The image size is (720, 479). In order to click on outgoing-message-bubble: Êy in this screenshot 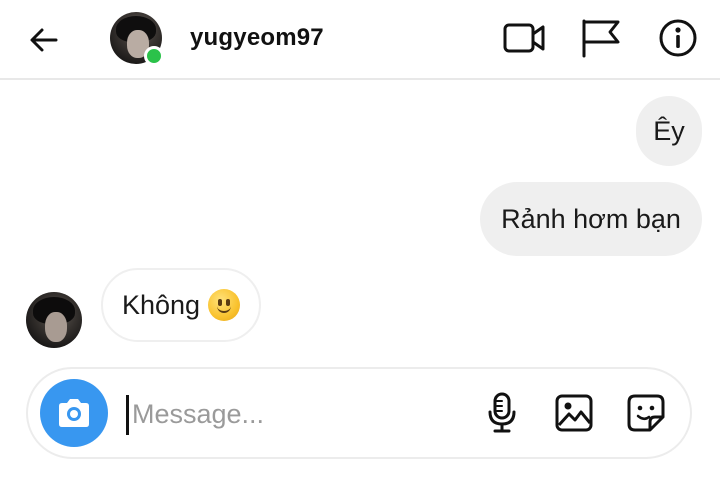, I will do `click(669, 131)`.